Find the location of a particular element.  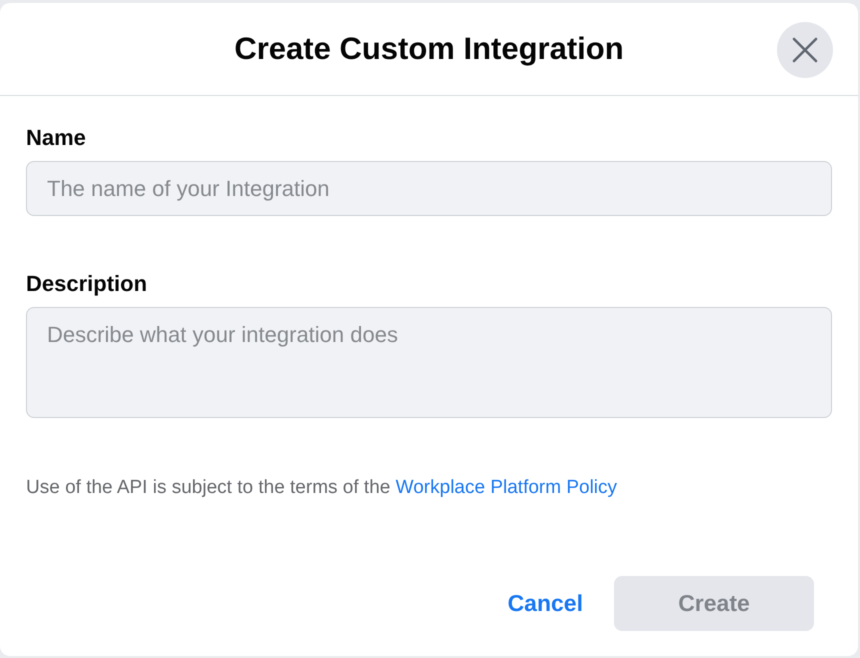

dialog-title: Create Custom Integration is located at coordinates (429, 49).